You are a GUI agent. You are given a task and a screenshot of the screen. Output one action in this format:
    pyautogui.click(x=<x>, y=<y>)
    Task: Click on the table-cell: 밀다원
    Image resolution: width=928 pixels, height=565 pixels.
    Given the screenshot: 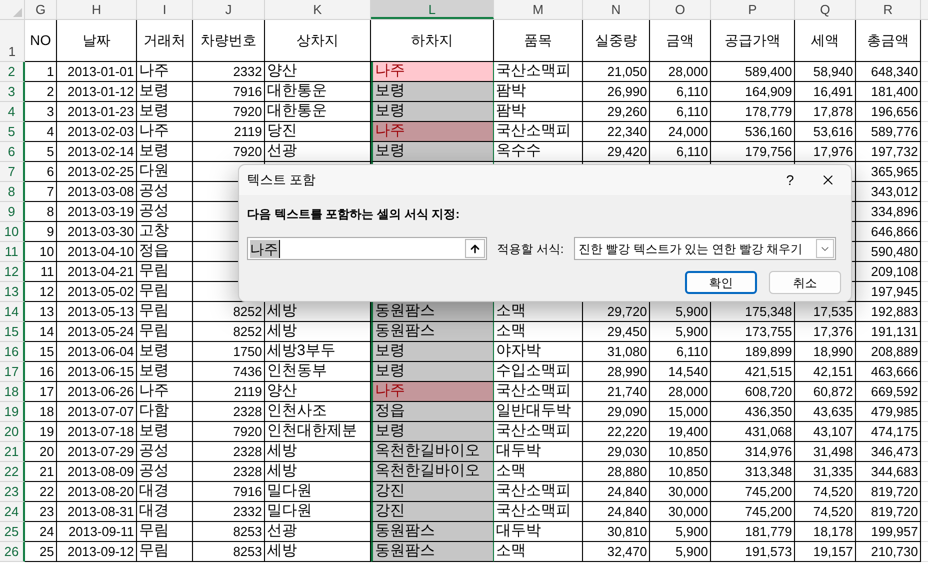 What is the action you would take?
    pyautogui.click(x=318, y=492)
    